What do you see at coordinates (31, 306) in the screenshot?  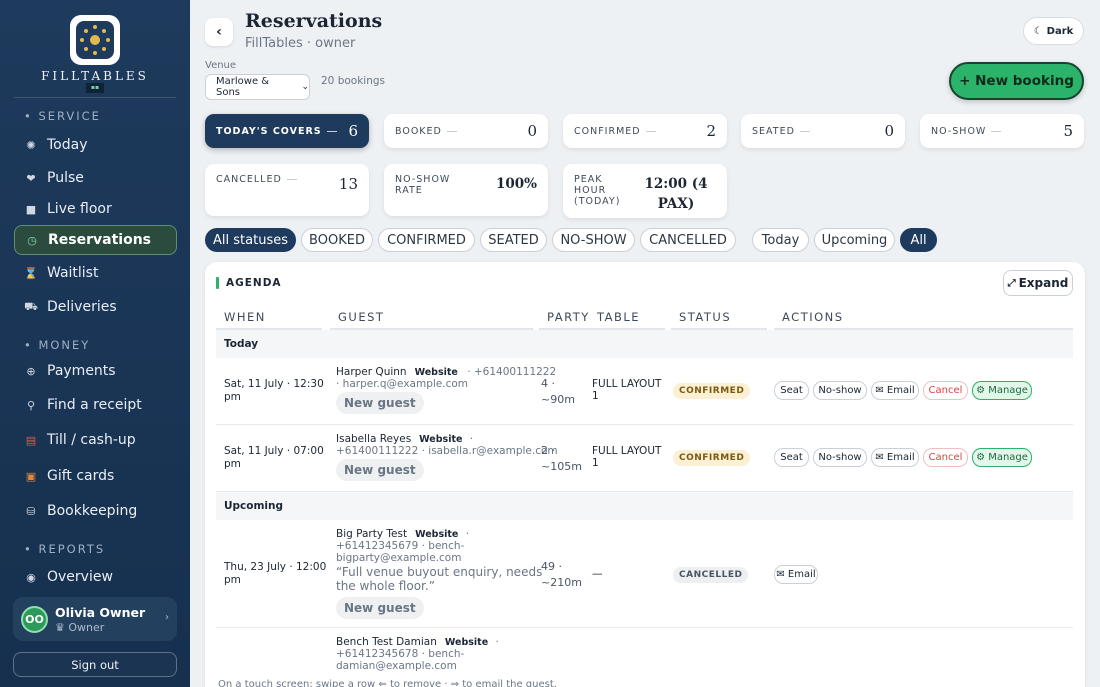 I see `truck-icon: ⛟` at bounding box center [31, 306].